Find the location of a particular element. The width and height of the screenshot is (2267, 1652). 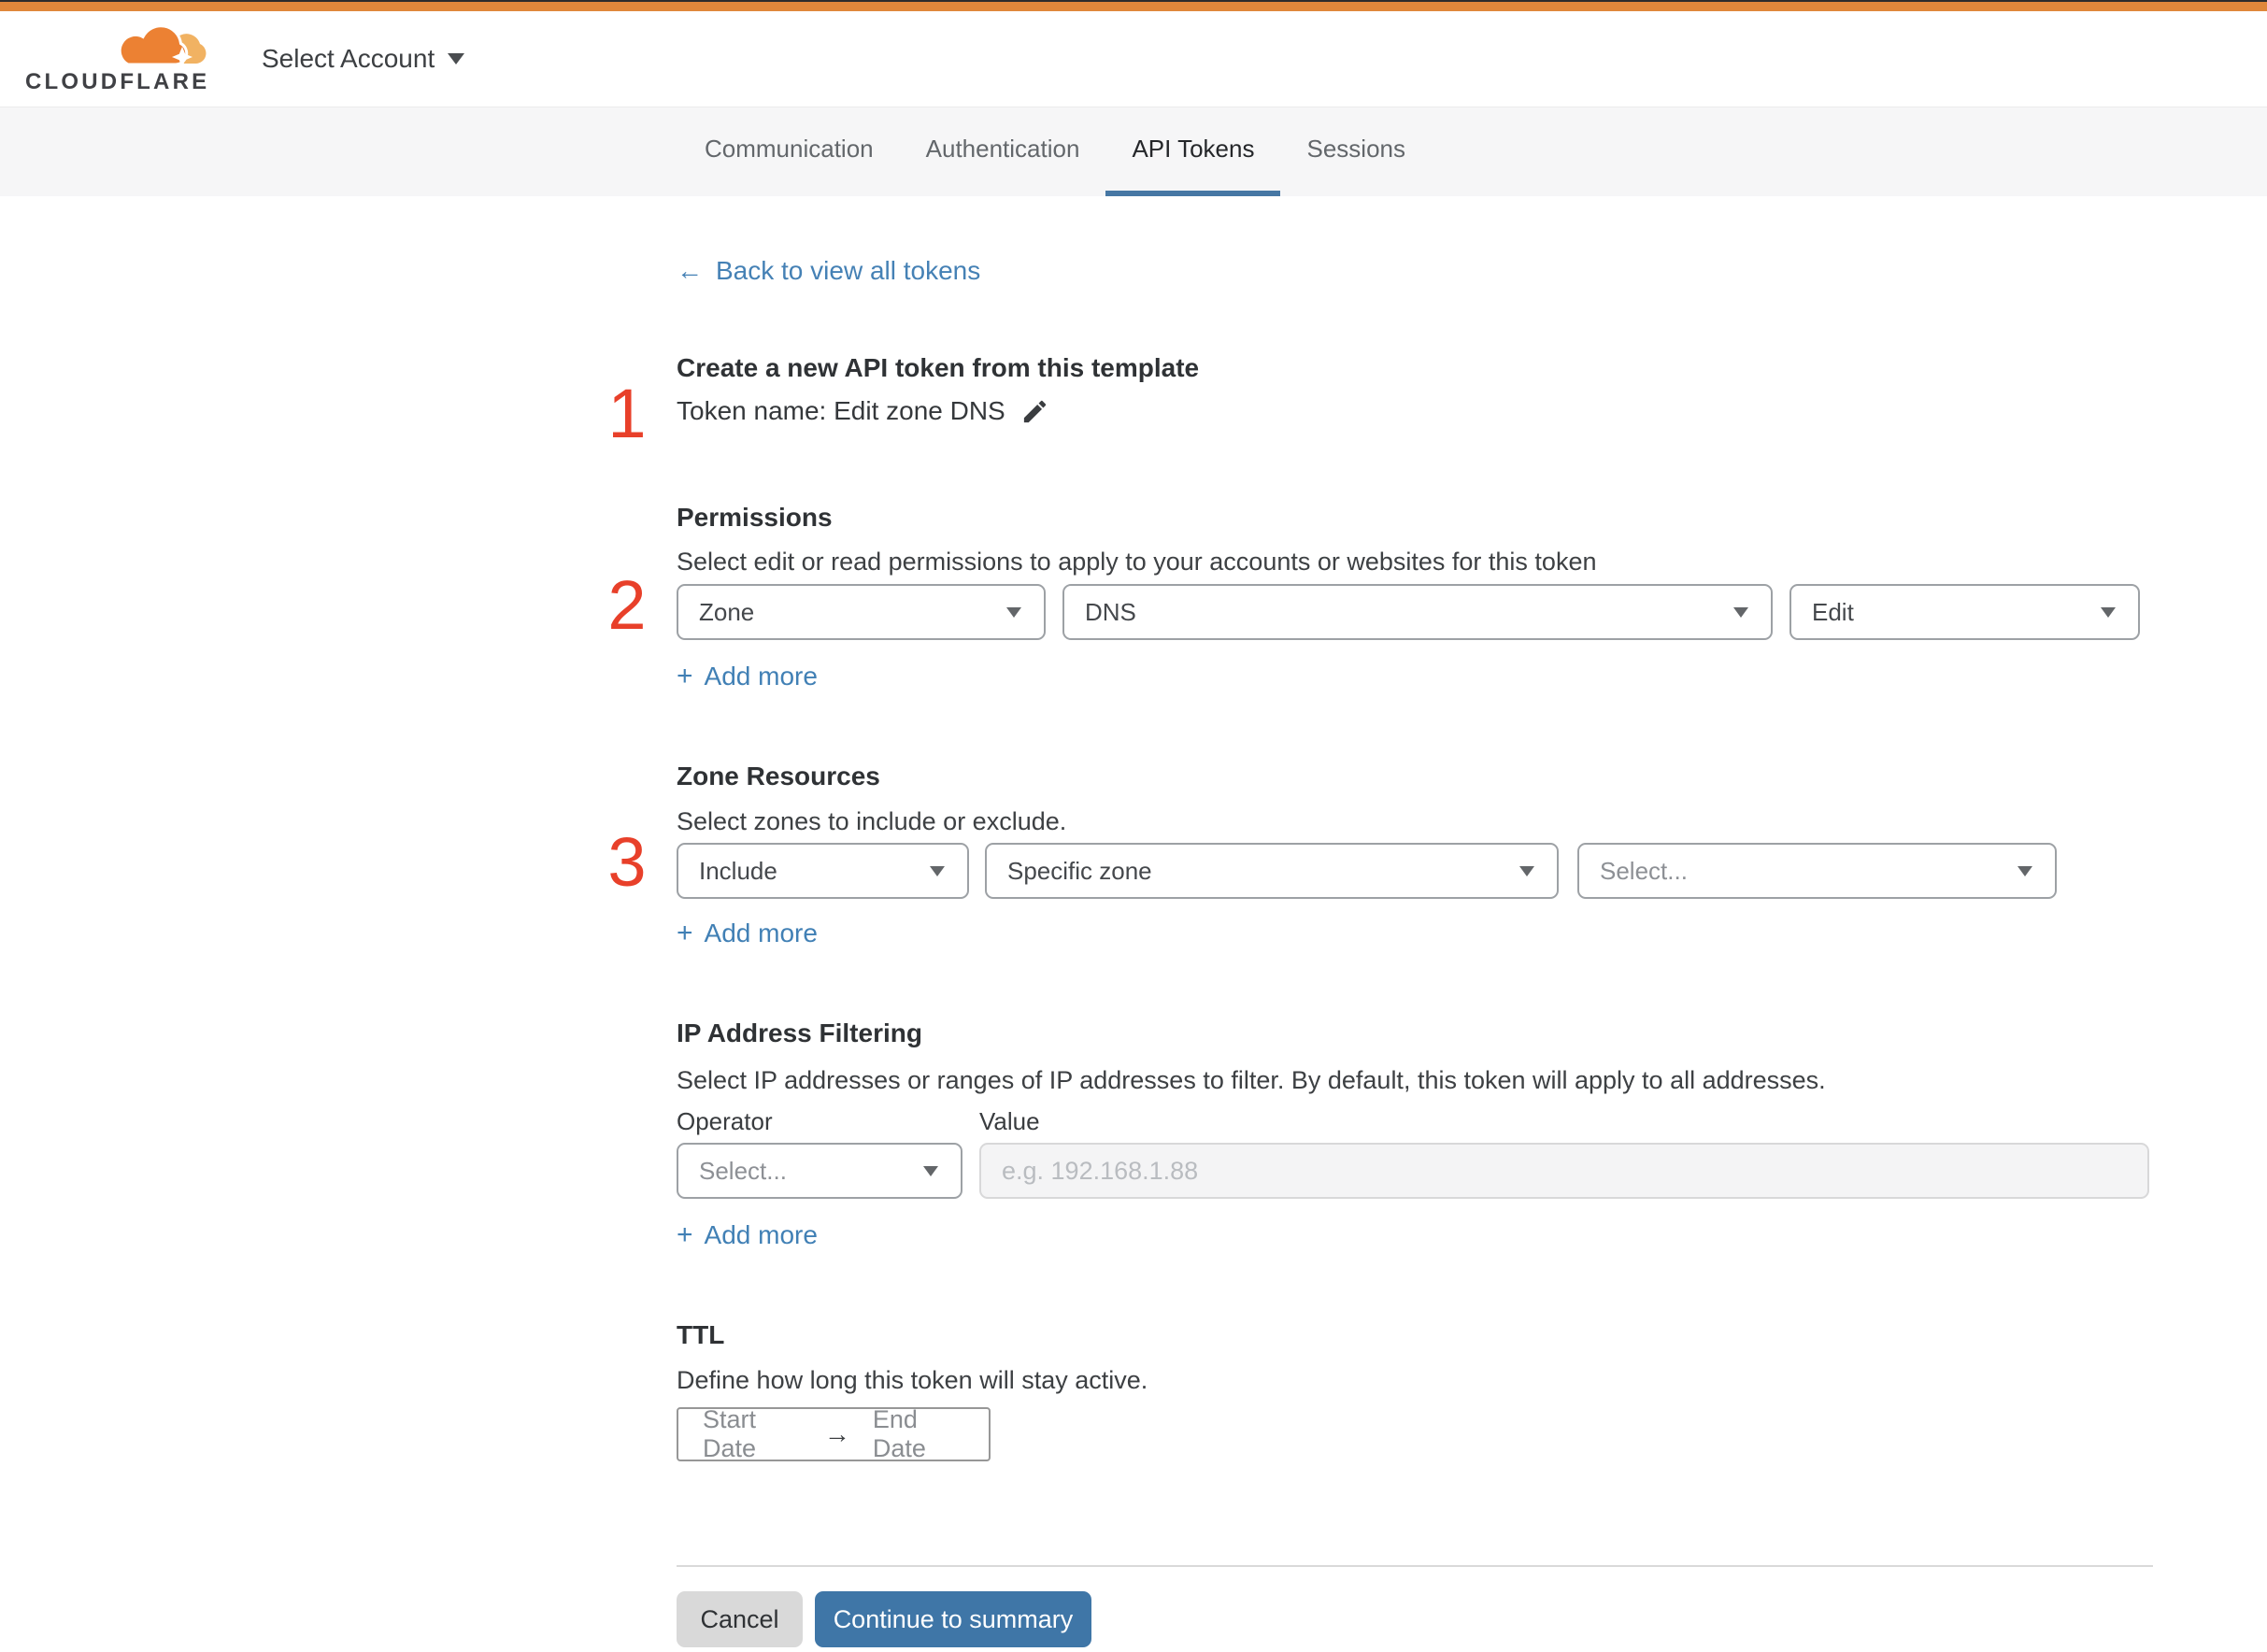

ip-value-input is located at coordinates (1564, 1171).